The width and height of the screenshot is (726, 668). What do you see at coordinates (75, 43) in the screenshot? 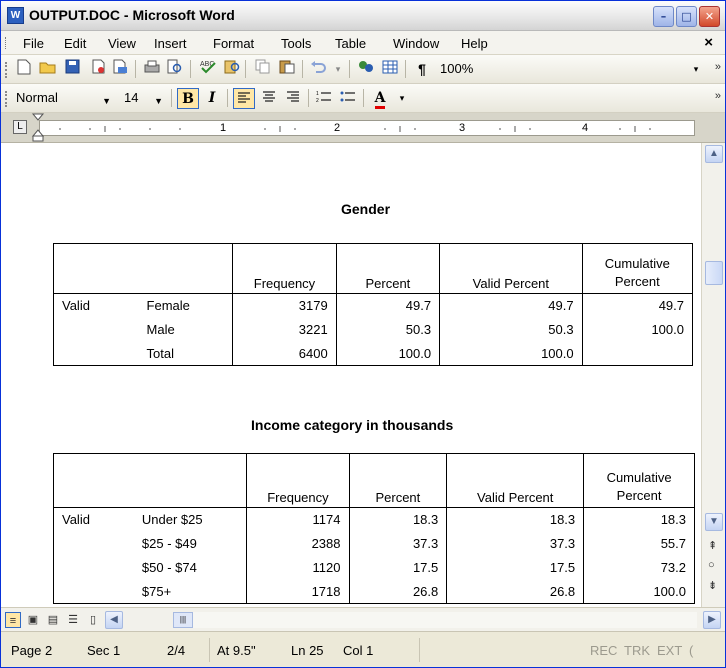
I see `menu-edit: Edit` at bounding box center [75, 43].